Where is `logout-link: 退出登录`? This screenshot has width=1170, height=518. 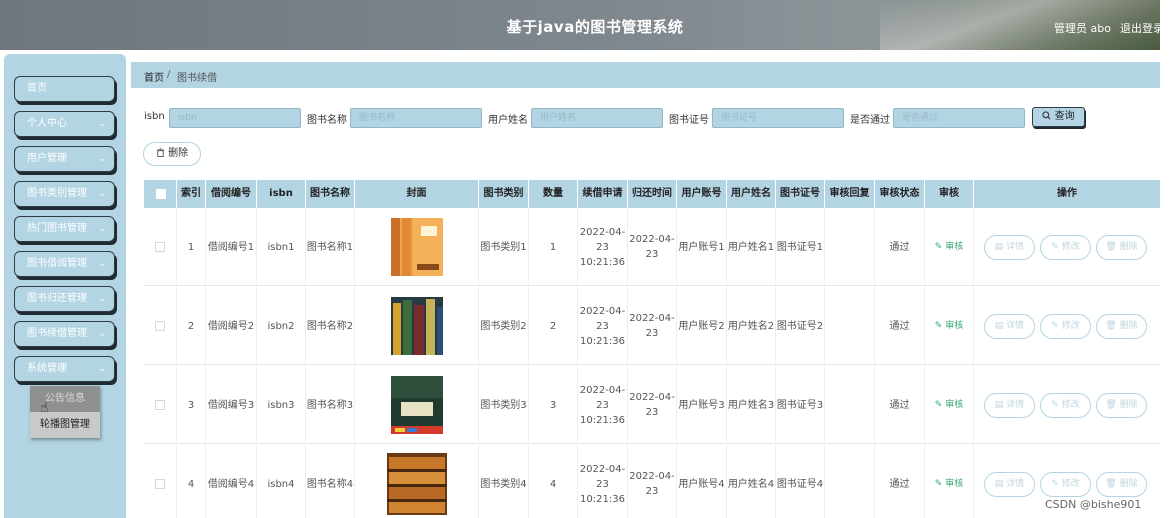
logout-link: 退出登录 is located at coordinates (1140, 28).